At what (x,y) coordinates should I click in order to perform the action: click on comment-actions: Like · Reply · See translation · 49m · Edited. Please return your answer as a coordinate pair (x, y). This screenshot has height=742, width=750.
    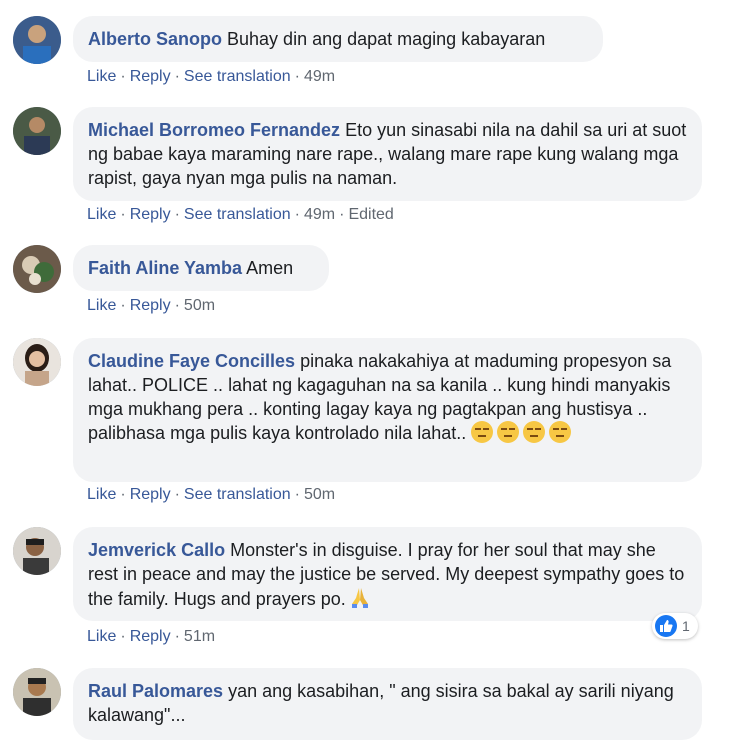
    Looking at the image, I should click on (240, 214).